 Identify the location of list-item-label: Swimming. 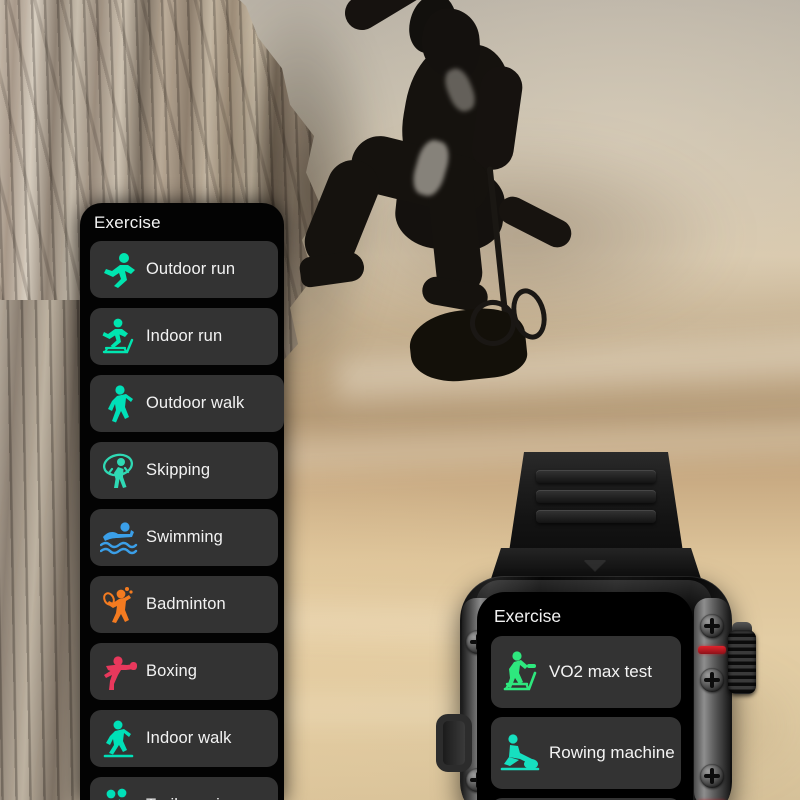
(184, 537).